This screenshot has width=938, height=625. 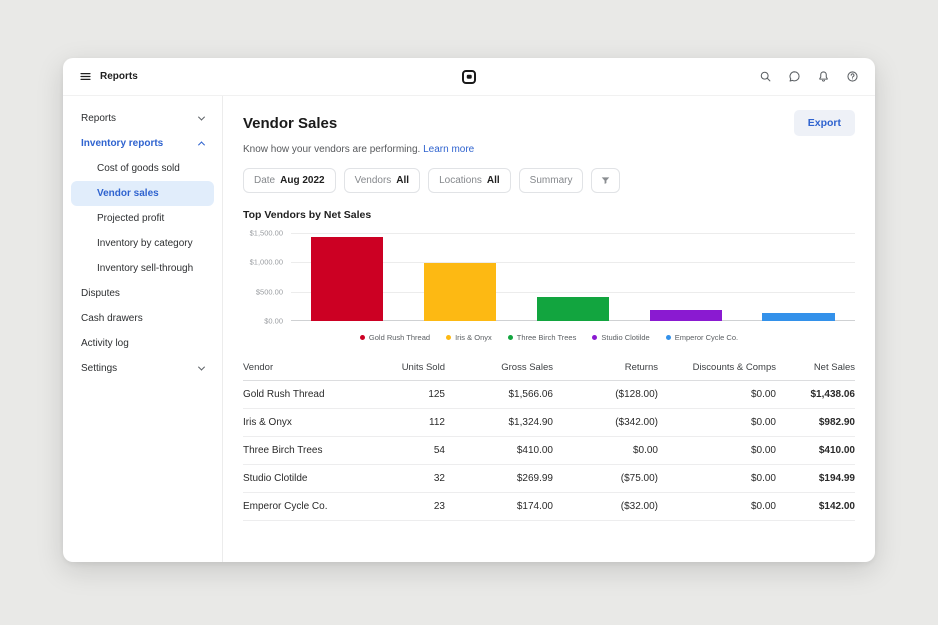 What do you see at coordinates (142, 343) in the screenshot?
I see `sidebar-item-activity-log: Activity log` at bounding box center [142, 343].